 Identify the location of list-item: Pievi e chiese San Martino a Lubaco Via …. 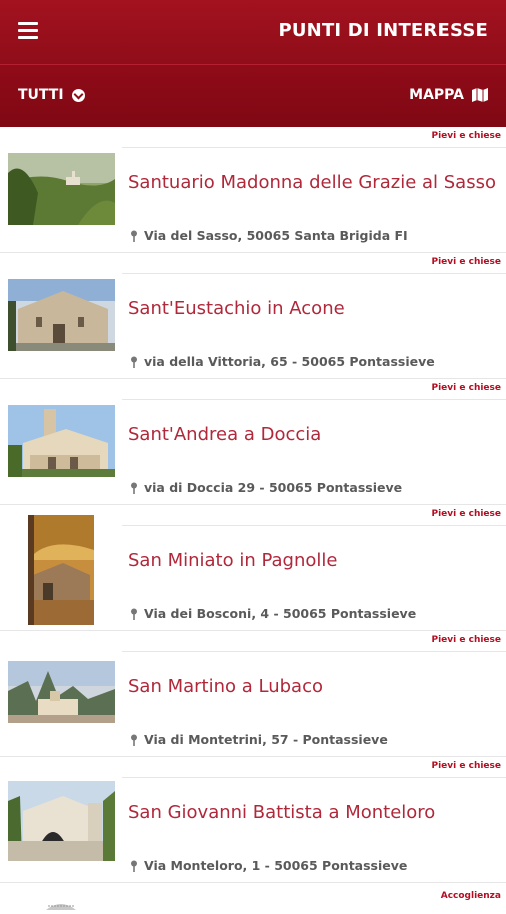
(253, 694).